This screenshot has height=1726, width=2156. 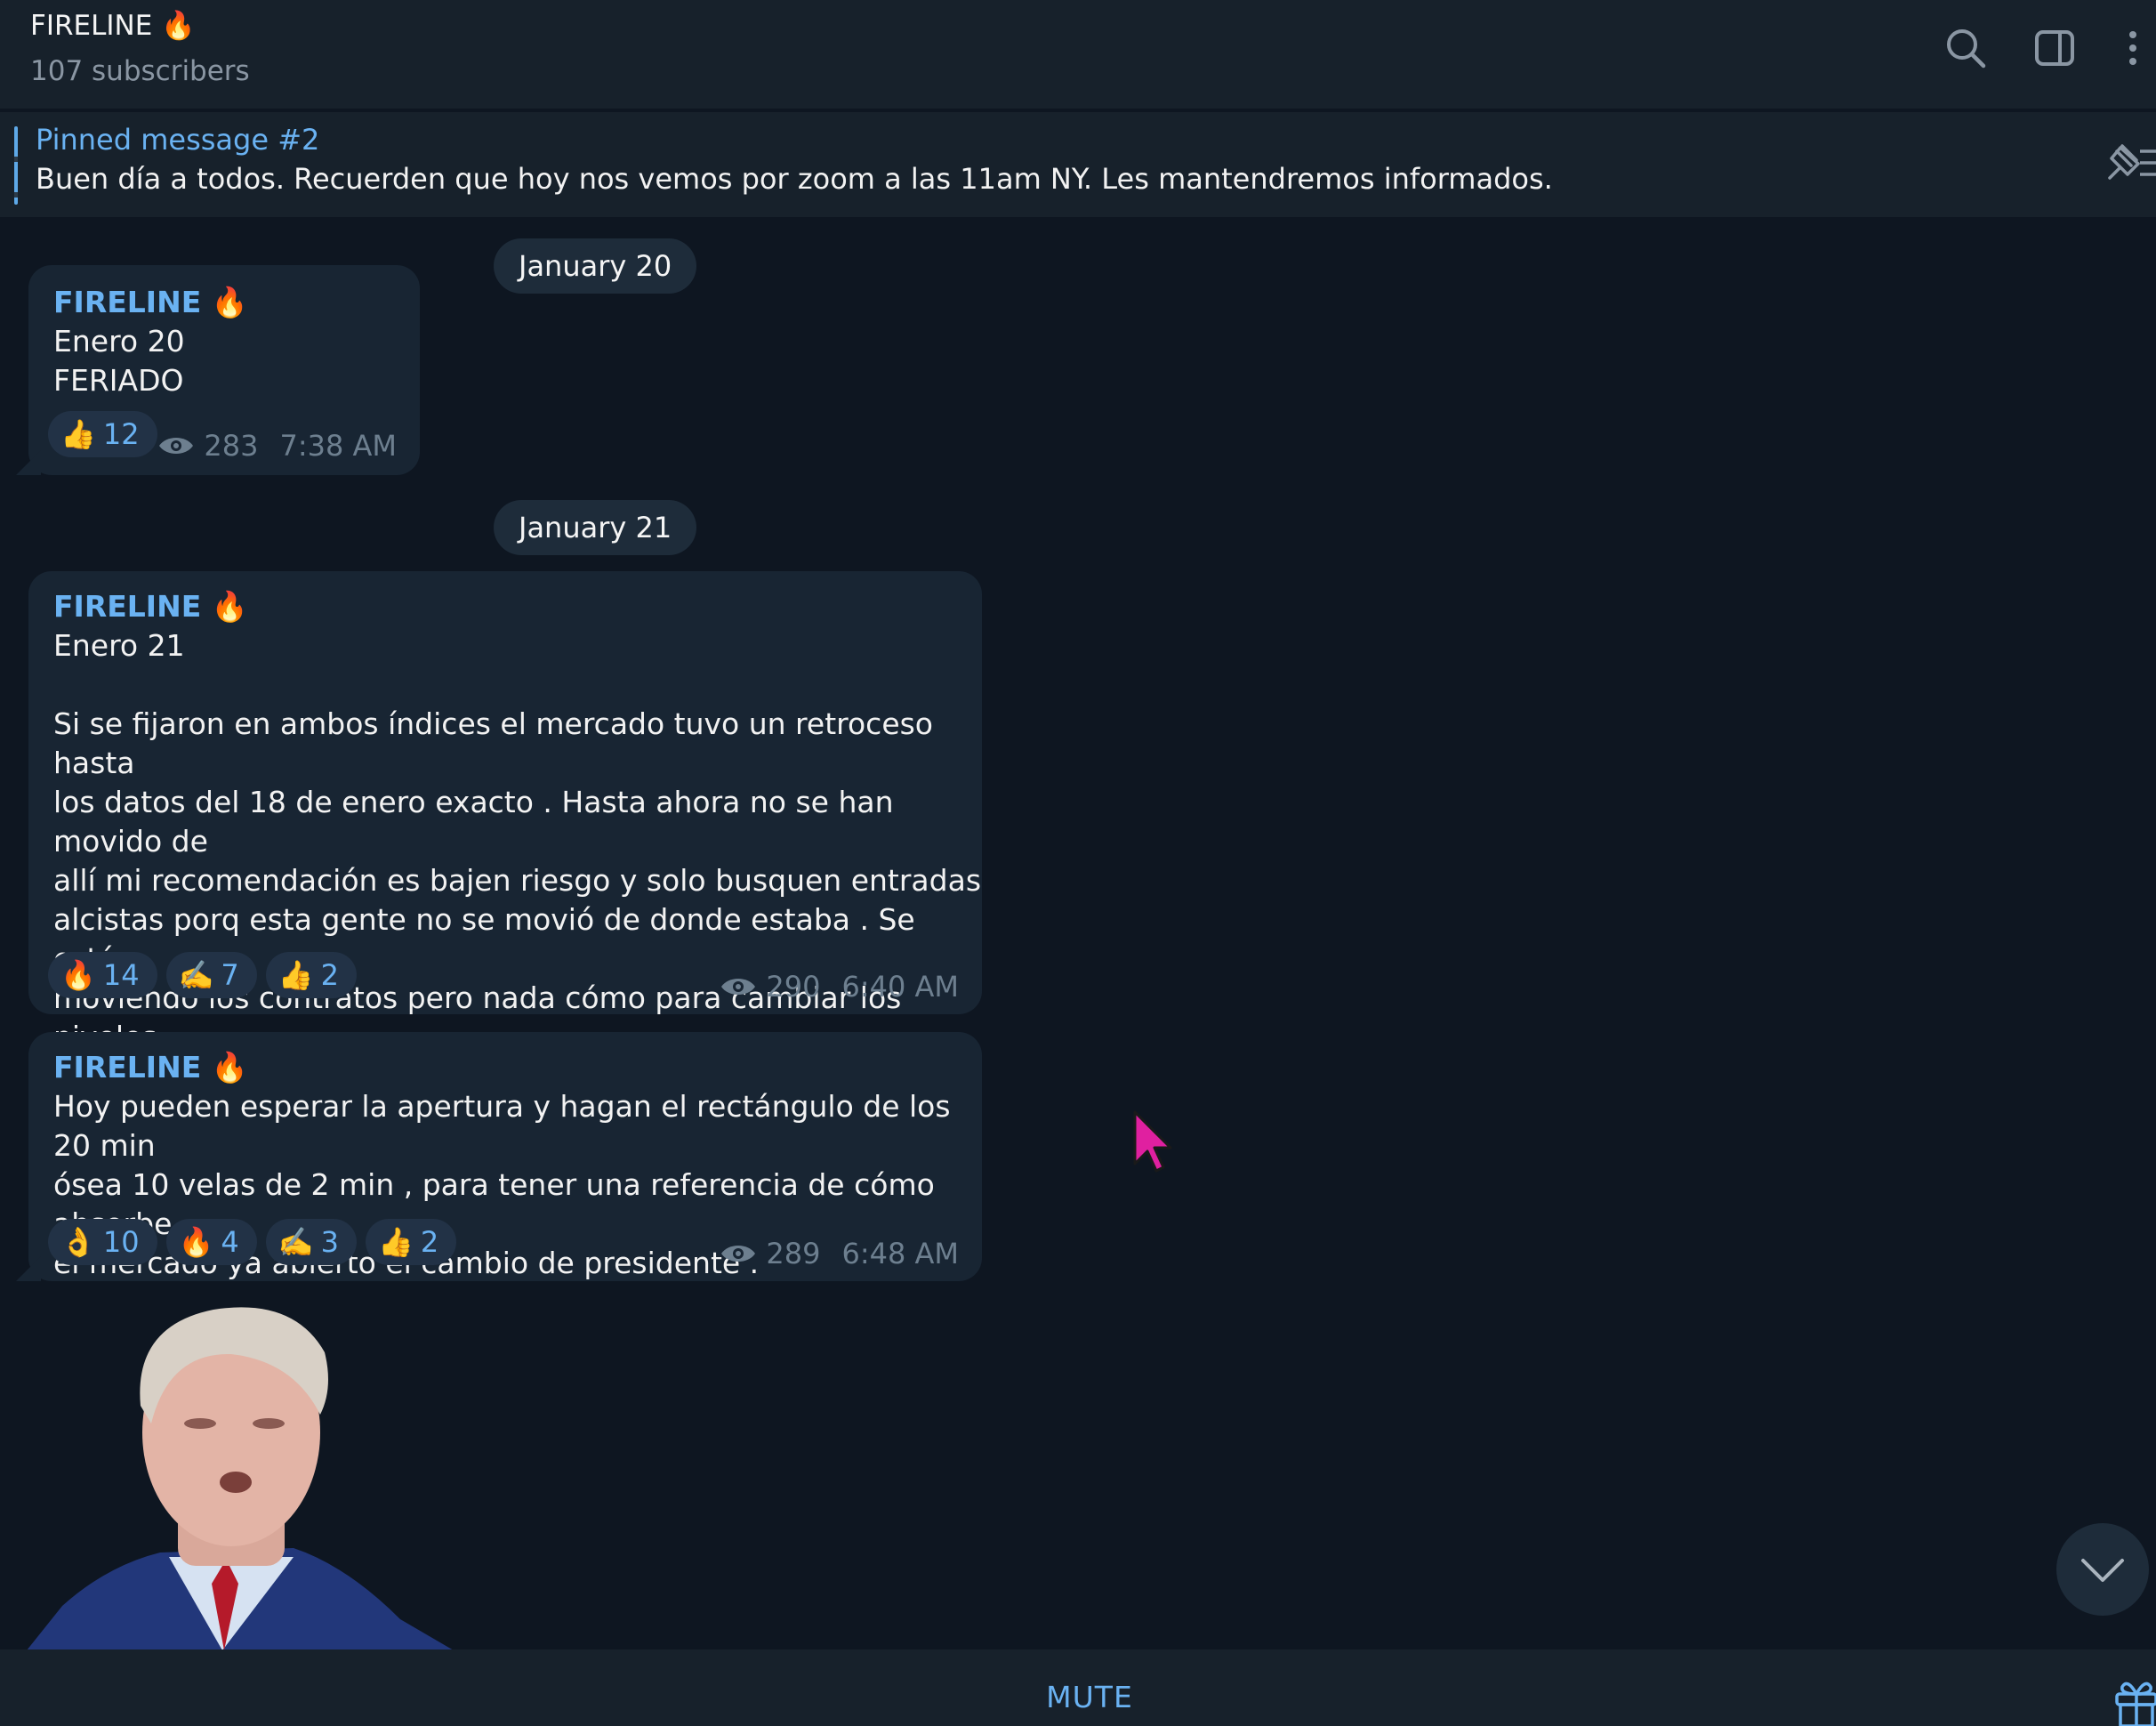 I want to click on message-time: 6:48 AM, so click(x=900, y=1253).